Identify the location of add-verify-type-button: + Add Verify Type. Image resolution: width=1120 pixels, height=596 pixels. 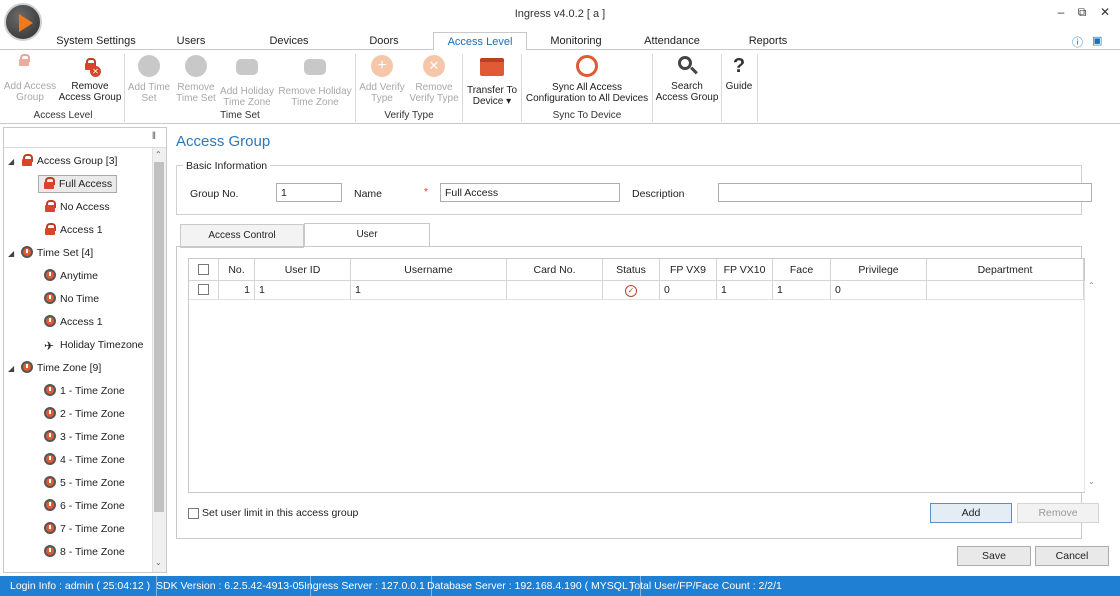
(382, 79).